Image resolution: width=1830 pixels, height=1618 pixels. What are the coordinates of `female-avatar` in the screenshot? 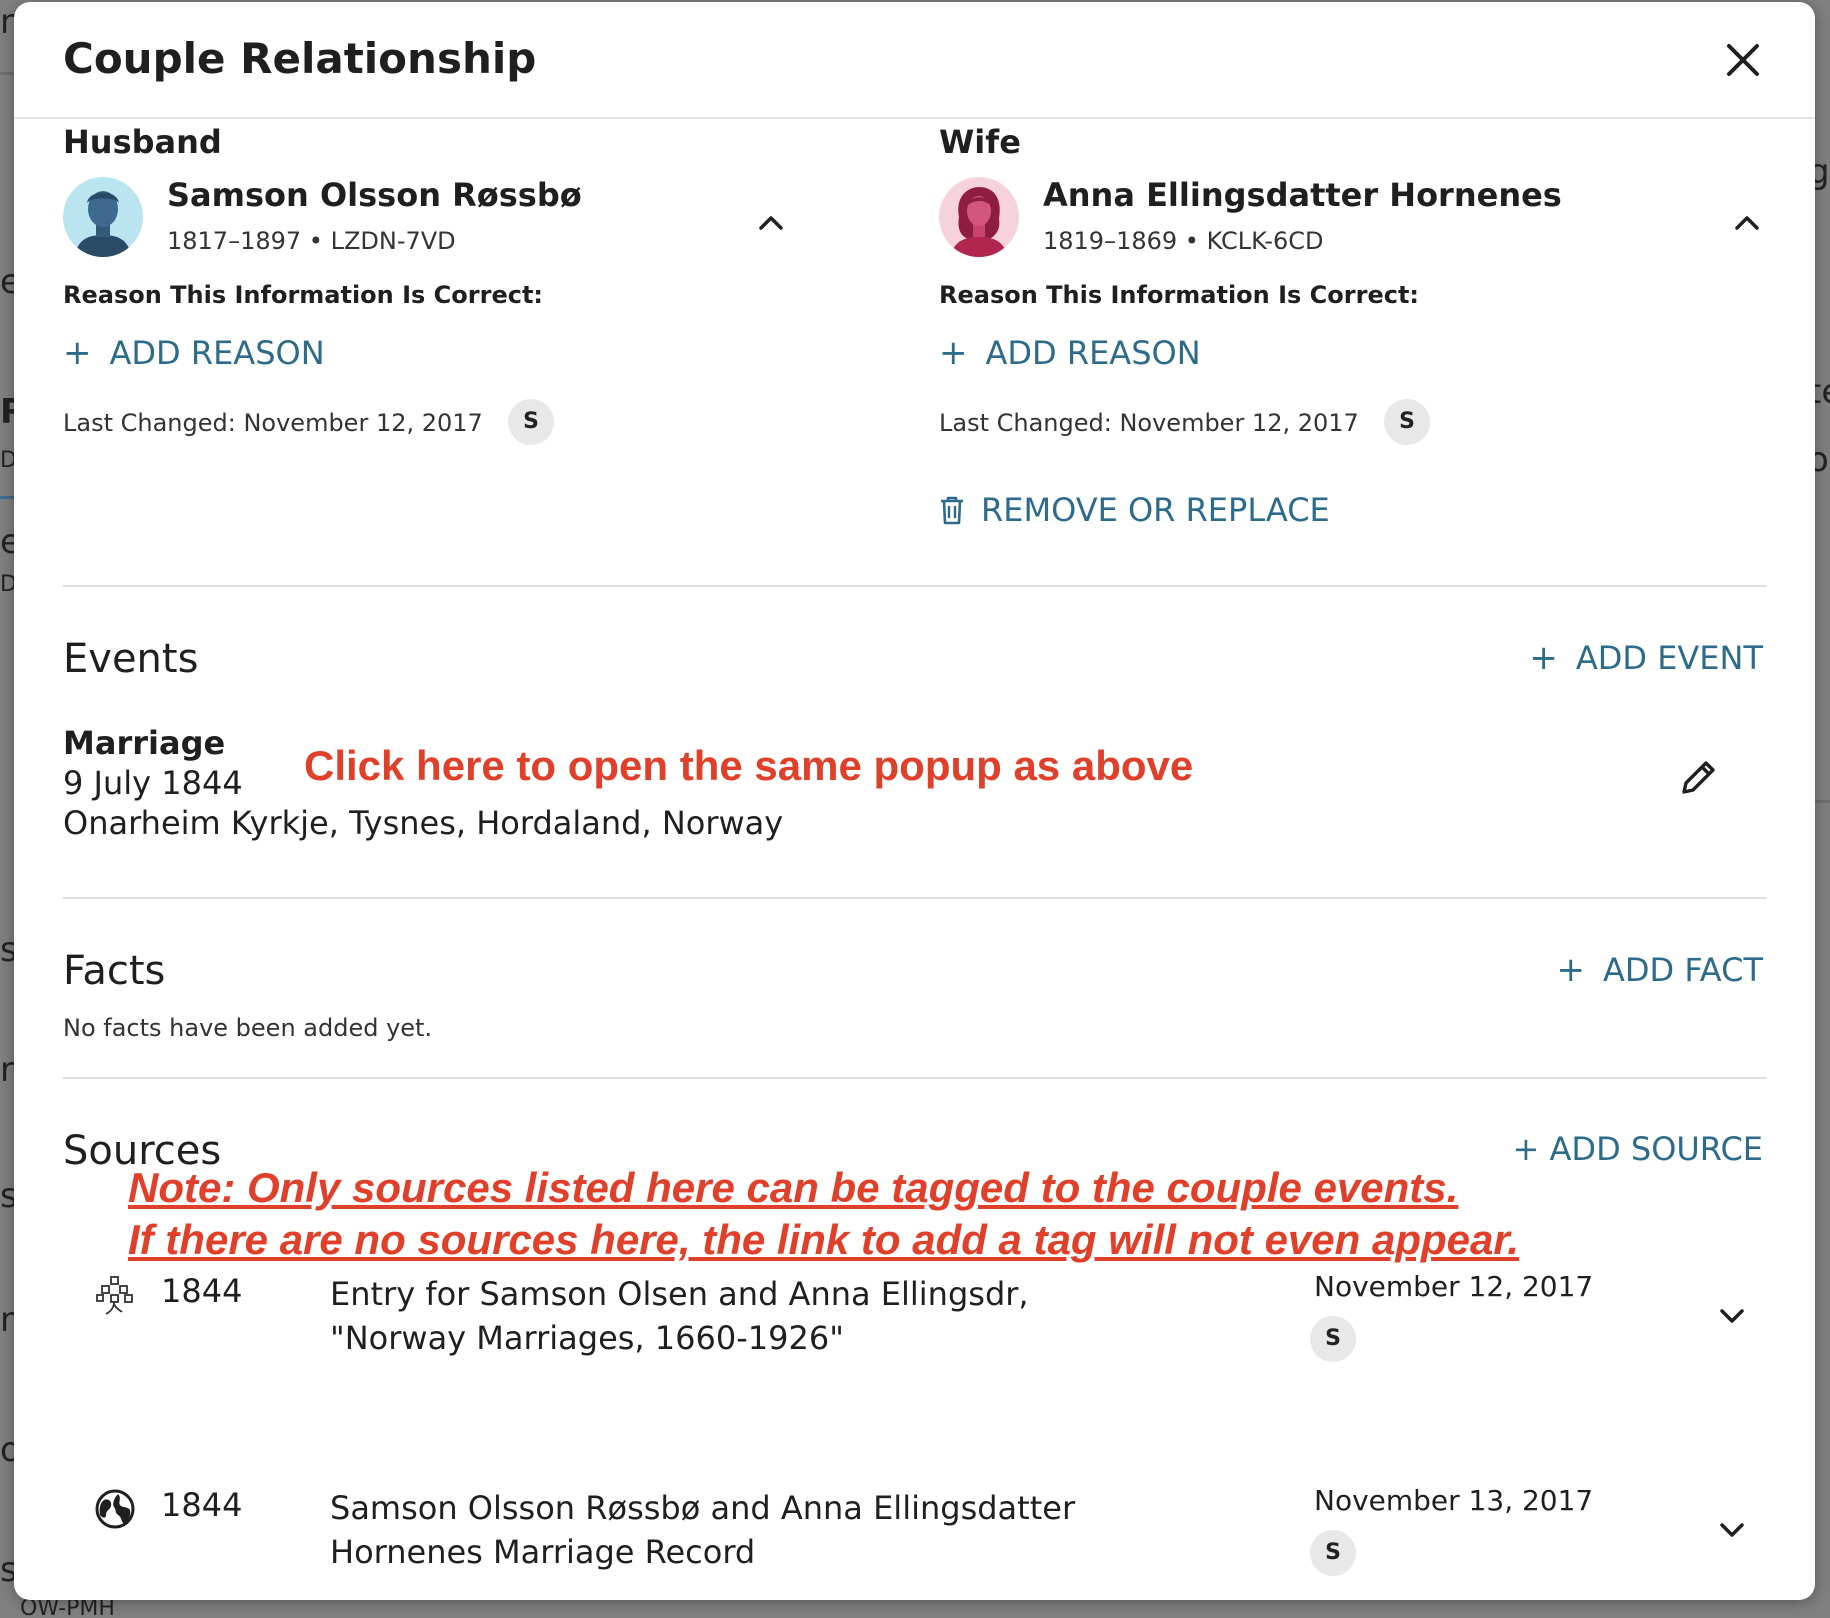 It's located at (979, 217).